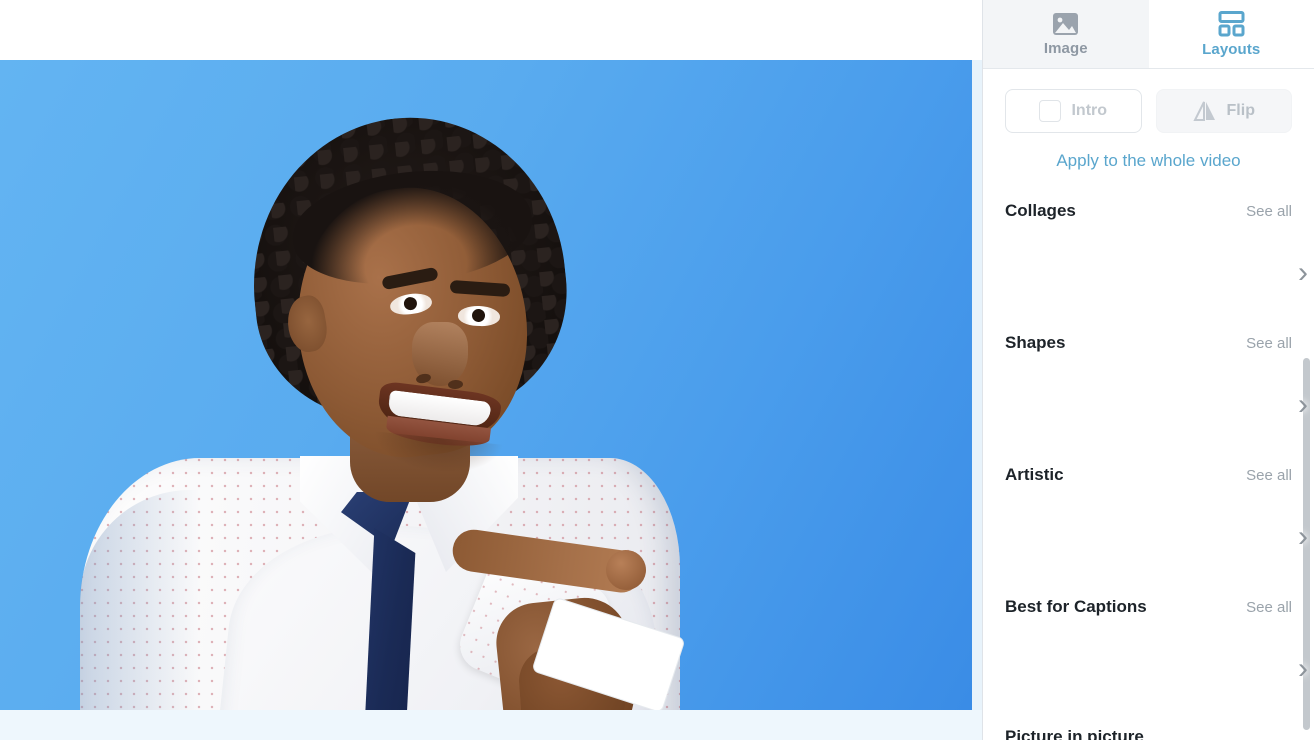  I want to click on section-captions-header: Best for Captions See all, so click(1148, 608).